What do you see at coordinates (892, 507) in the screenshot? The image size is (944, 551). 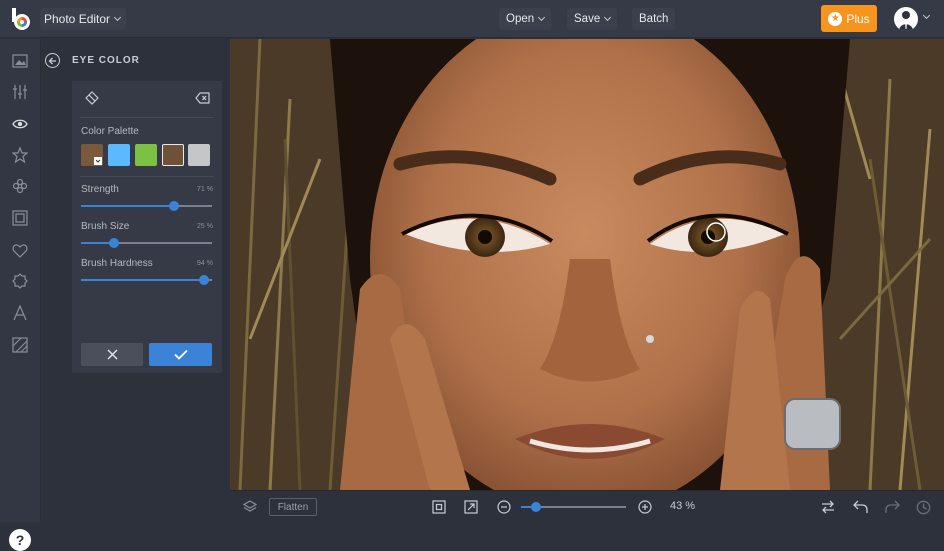 I see `redo-icon` at bounding box center [892, 507].